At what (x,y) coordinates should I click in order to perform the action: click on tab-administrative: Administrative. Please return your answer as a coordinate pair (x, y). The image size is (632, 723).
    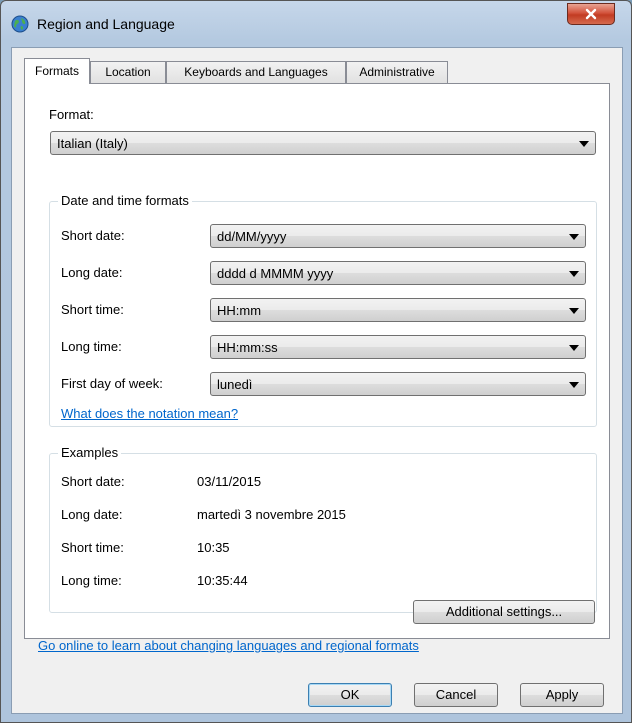
    Looking at the image, I should click on (397, 72).